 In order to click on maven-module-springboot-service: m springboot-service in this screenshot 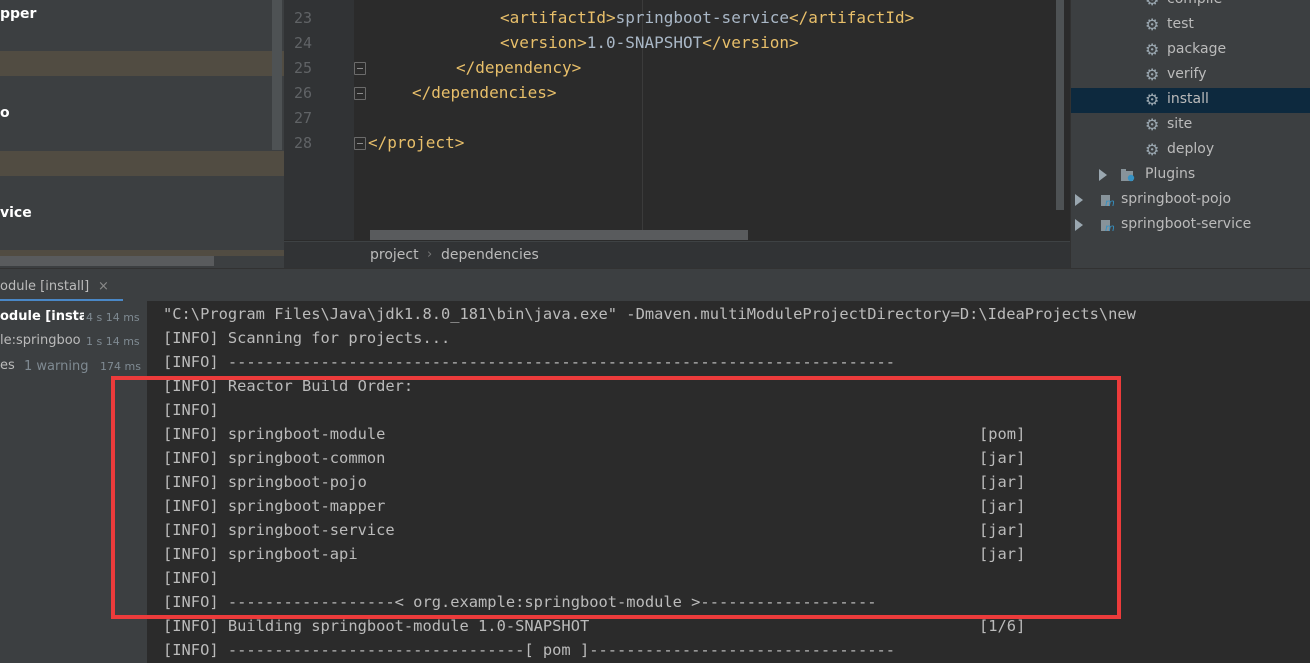, I will do `click(1190, 225)`.